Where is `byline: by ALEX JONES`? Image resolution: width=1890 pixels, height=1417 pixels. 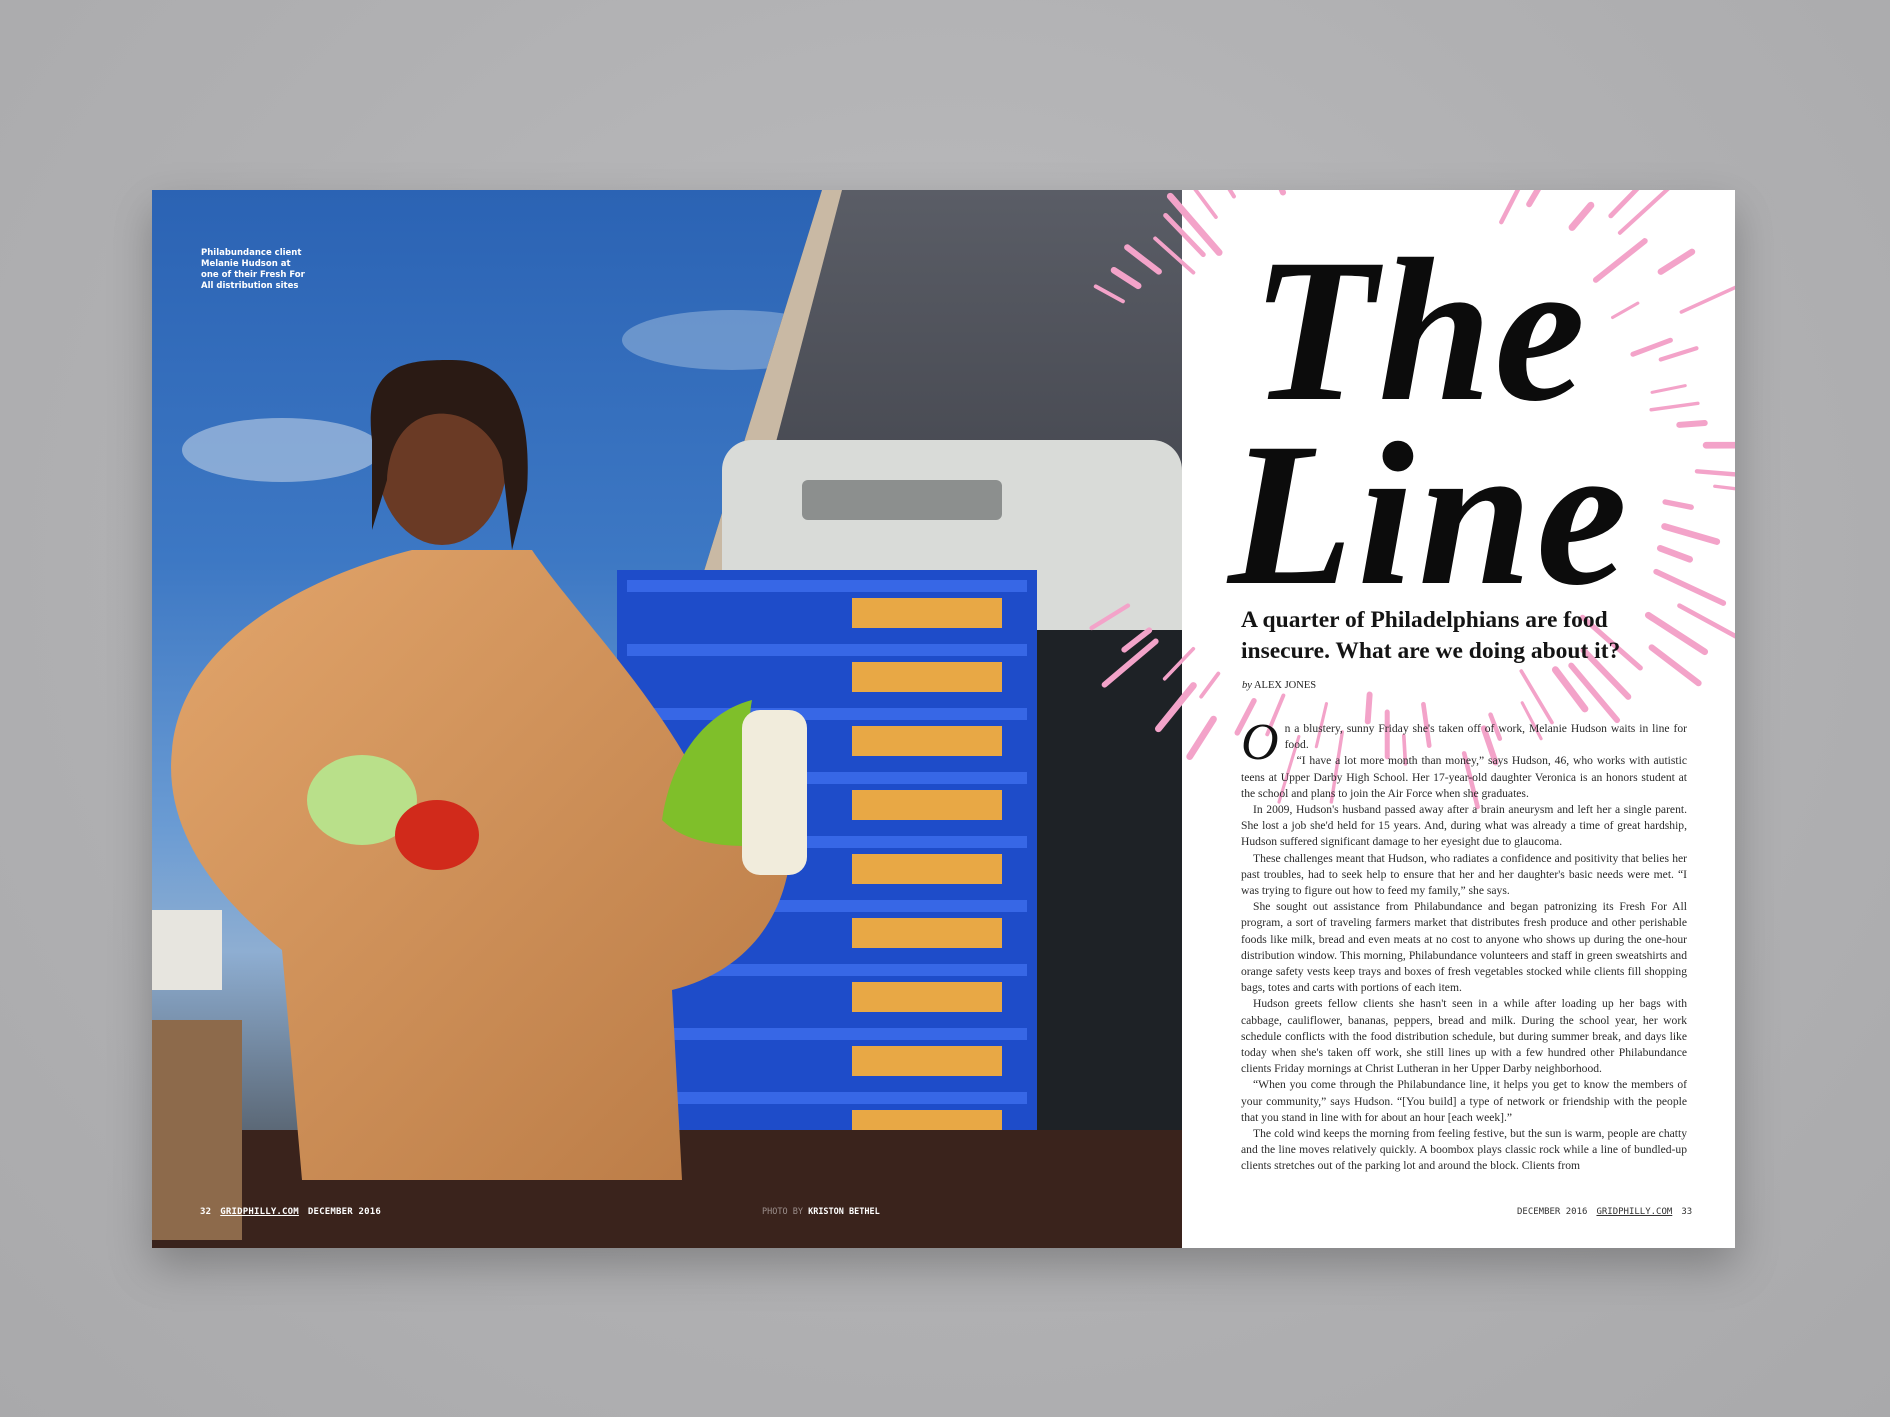 byline: by ALEX JONES is located at coordinates (1279, 685).